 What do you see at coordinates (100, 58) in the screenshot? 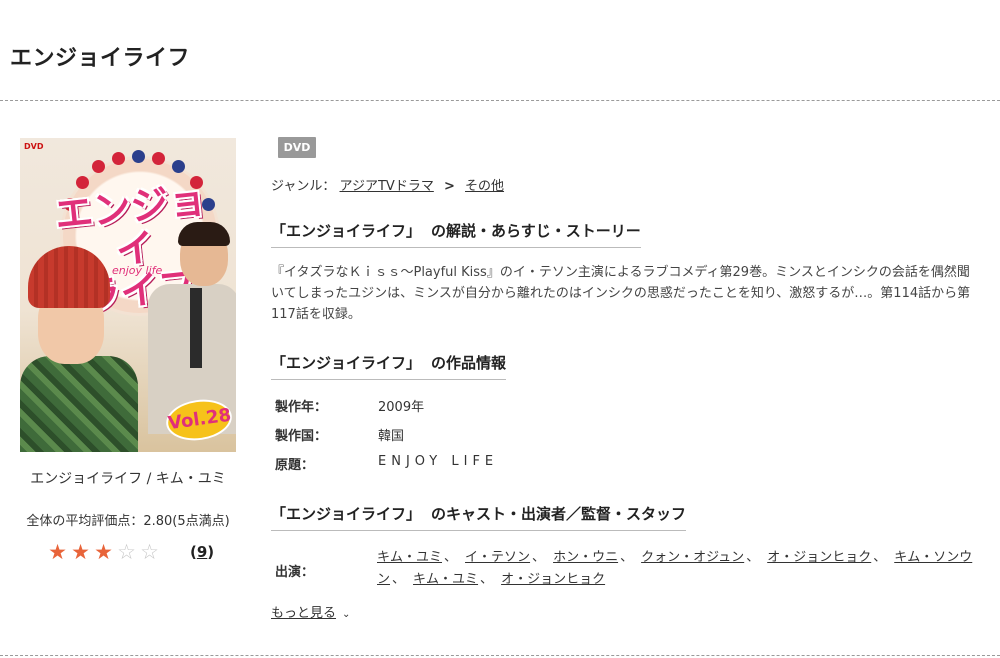
I see `page-title: エンジョイライフ` at bounding box center [100, 58].